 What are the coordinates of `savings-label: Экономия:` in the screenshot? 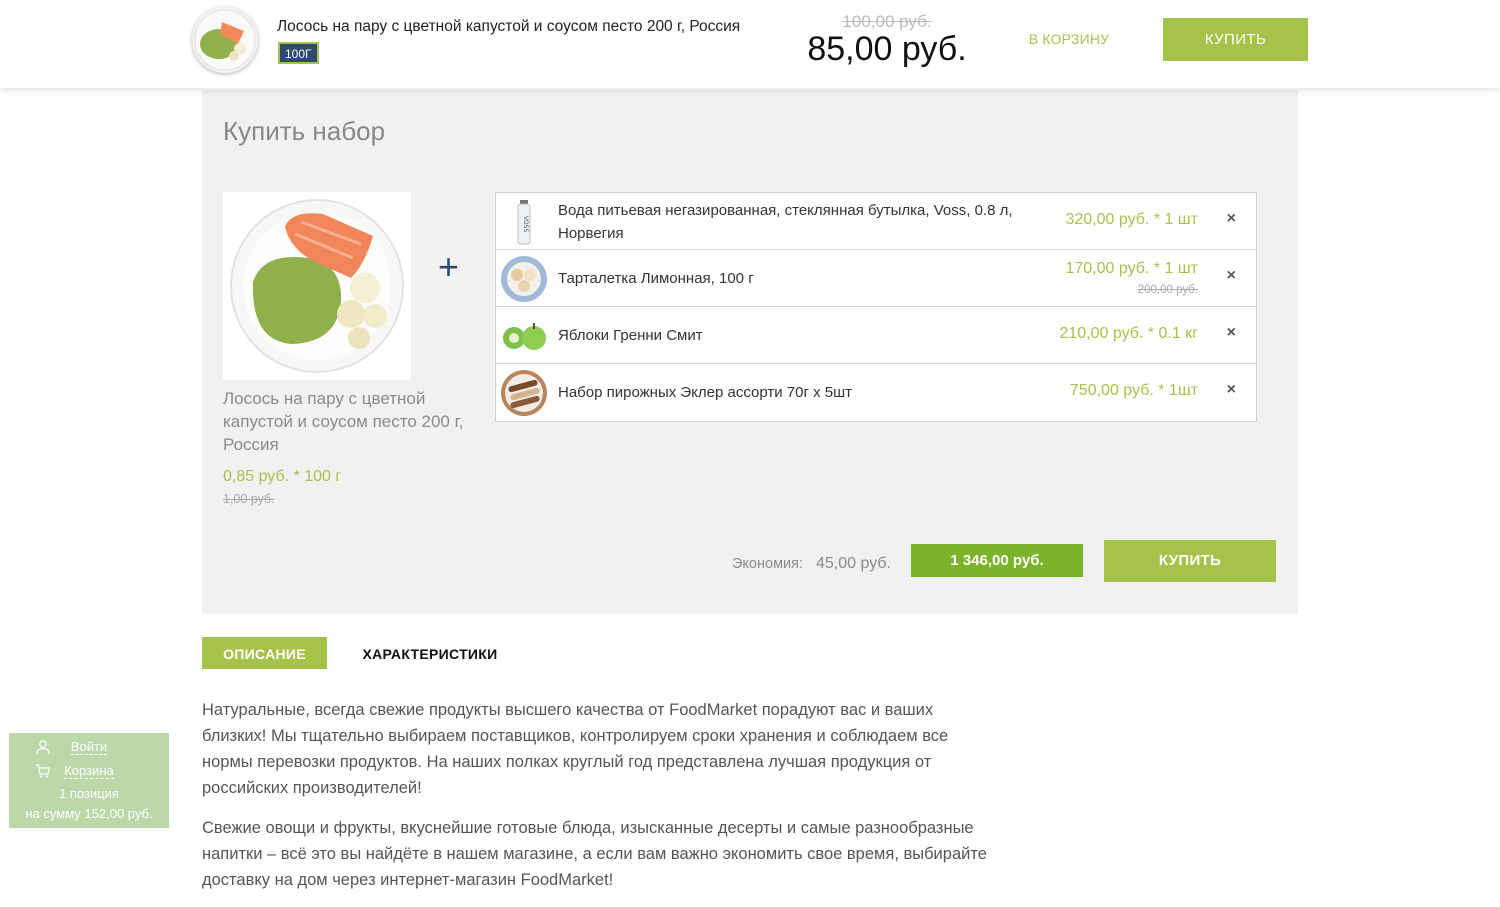 It's located at (768, 564).